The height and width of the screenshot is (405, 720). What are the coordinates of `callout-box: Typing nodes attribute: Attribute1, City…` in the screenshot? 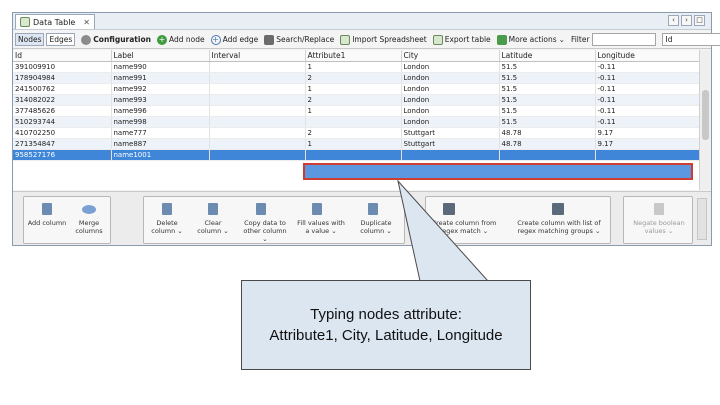 It's located at (386, 325).